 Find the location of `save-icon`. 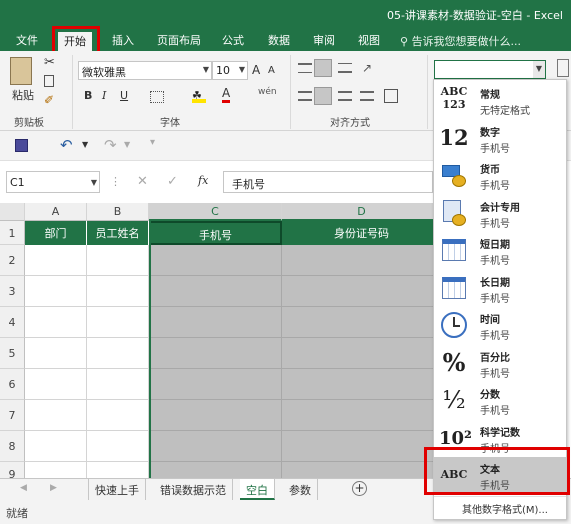

save-icon is located at coordinates (21, 145).